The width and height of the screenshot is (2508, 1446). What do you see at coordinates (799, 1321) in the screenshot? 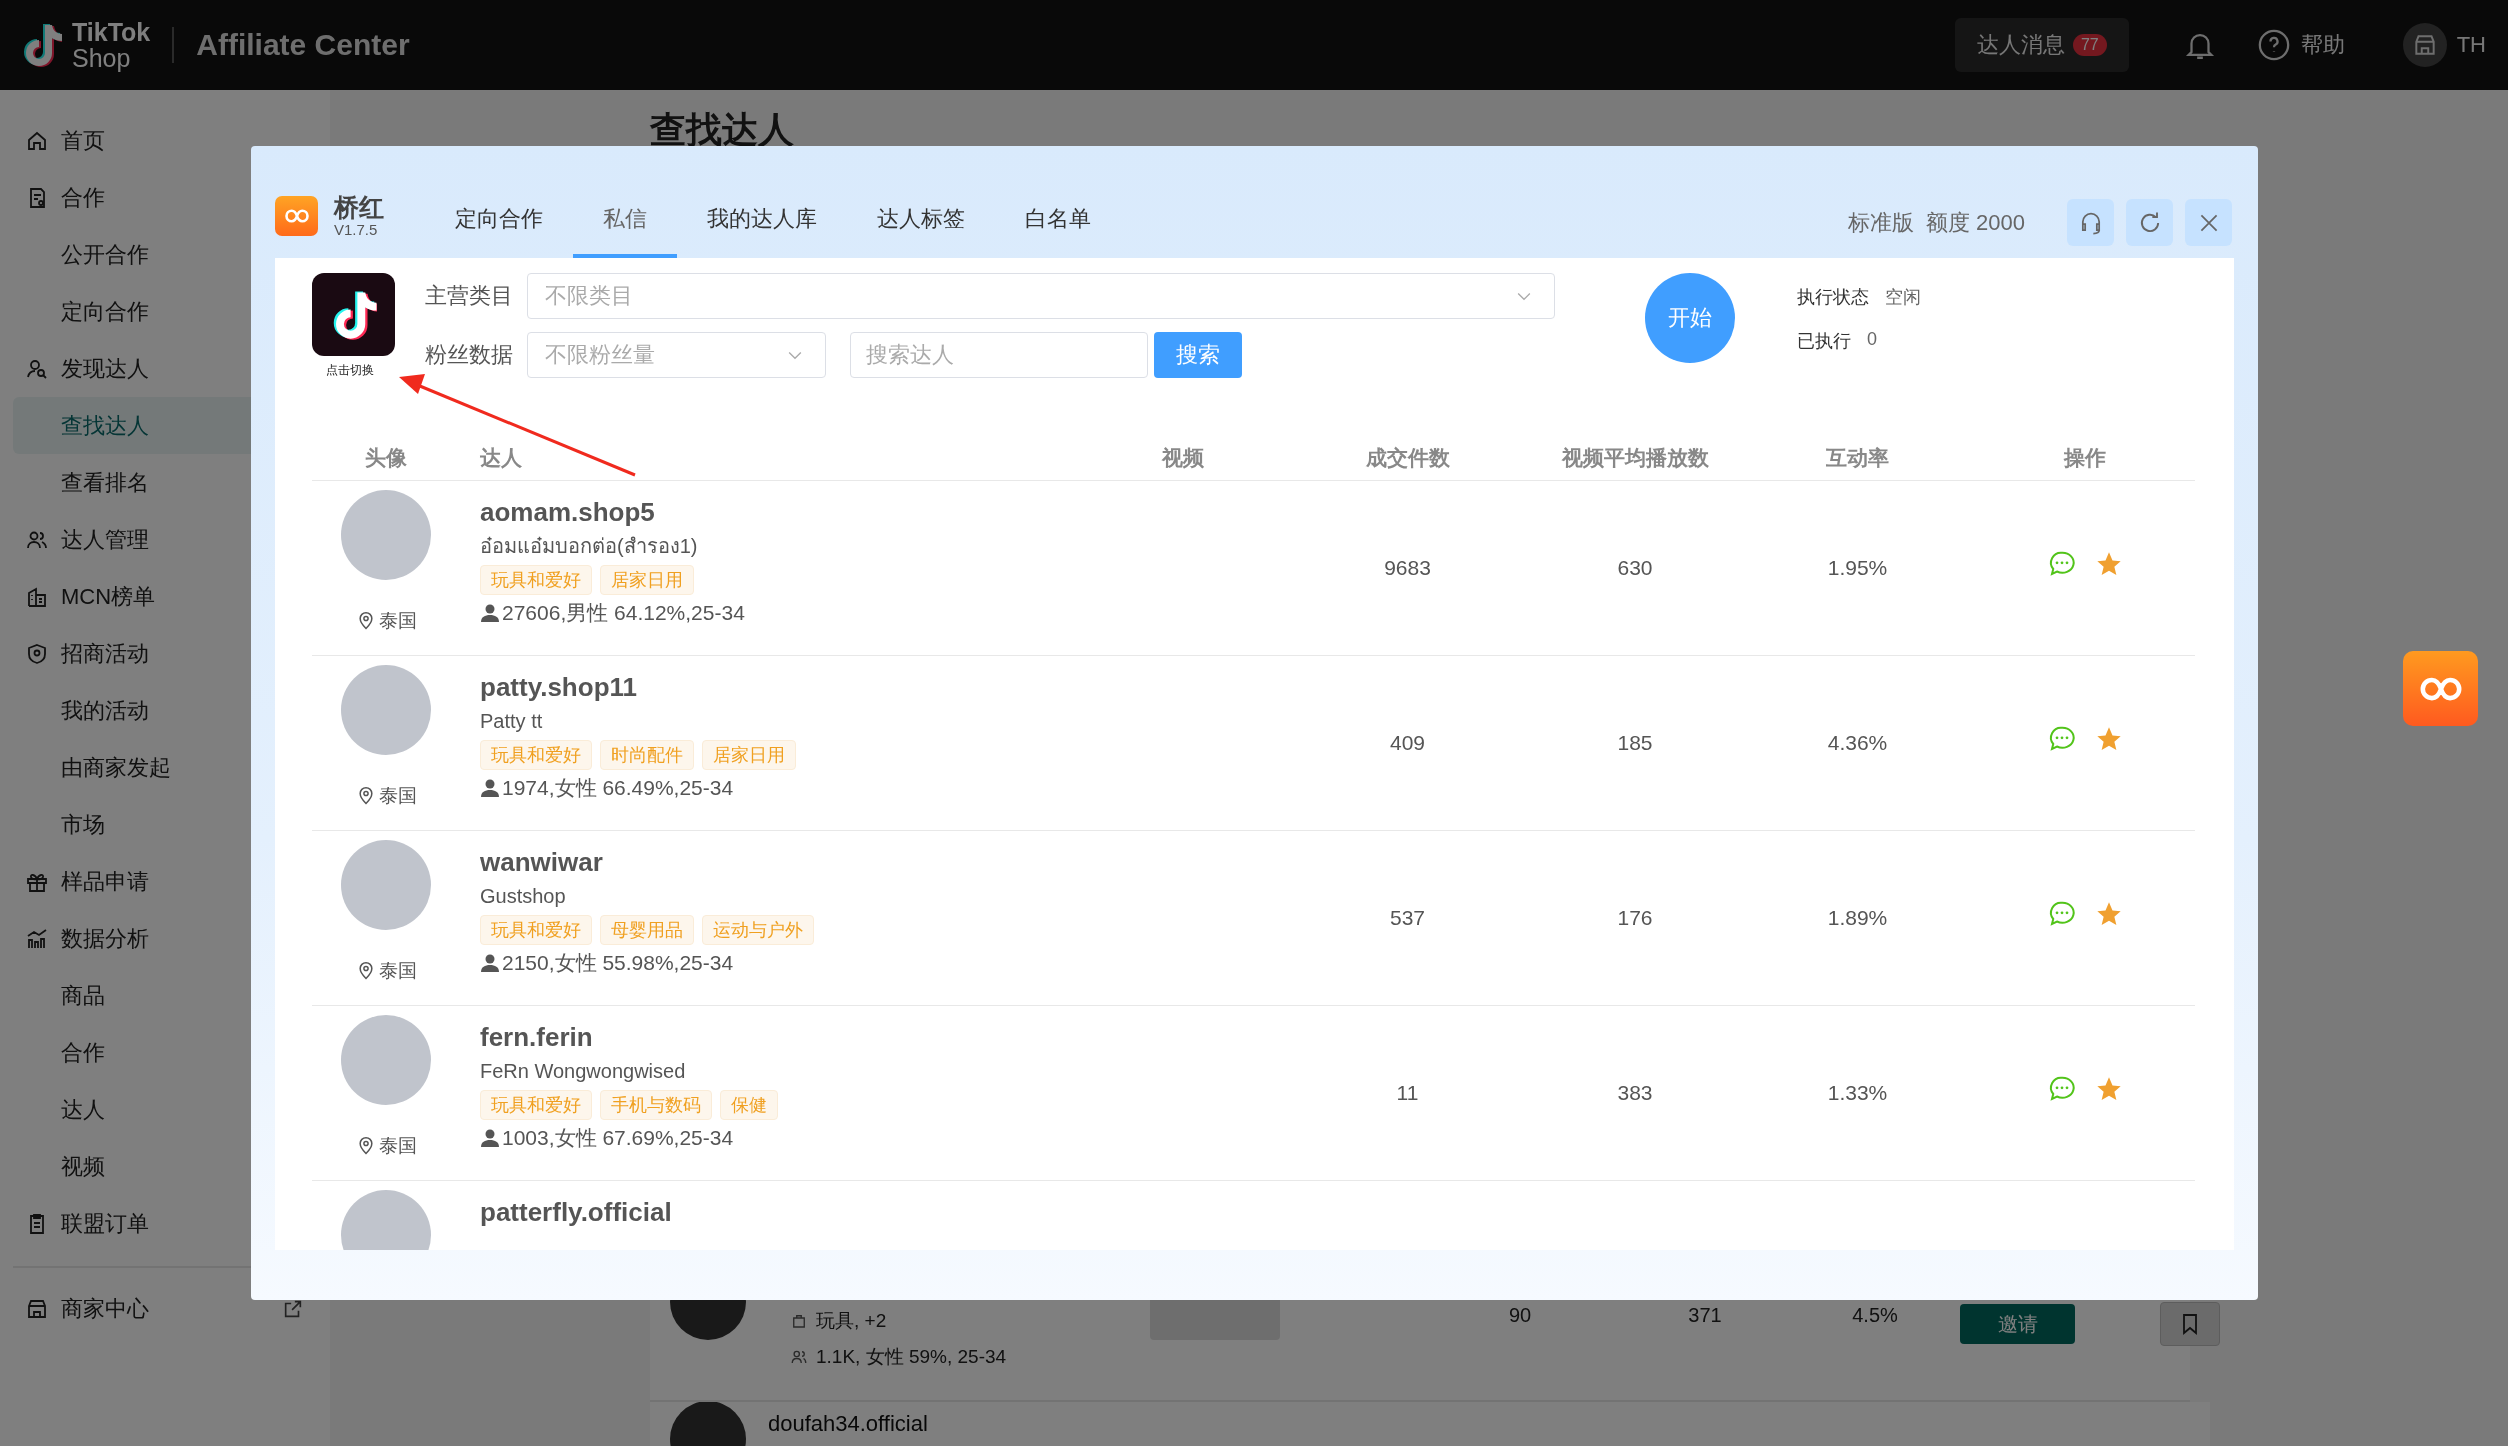
I see `bag-icon` at bounding box center [799, 1321].